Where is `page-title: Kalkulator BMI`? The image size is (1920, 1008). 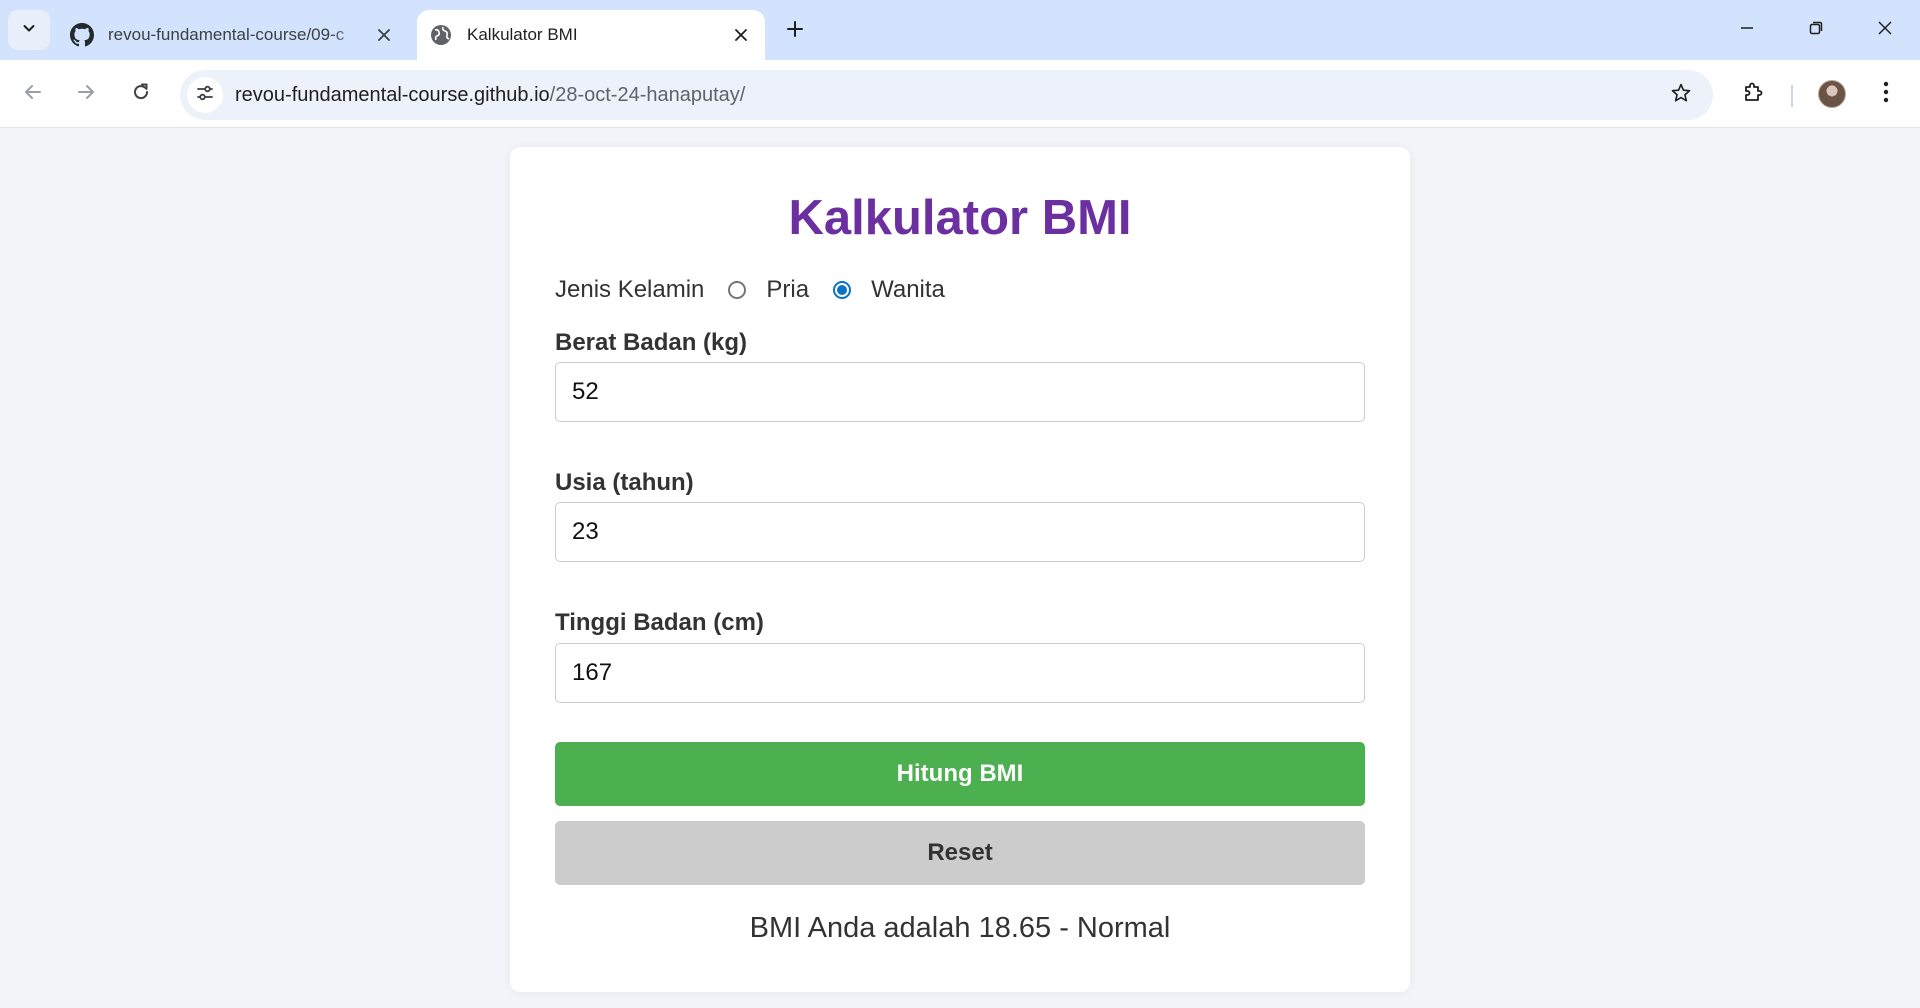
page-title: Kalkulator BMI is located at coordinates (960, 218).